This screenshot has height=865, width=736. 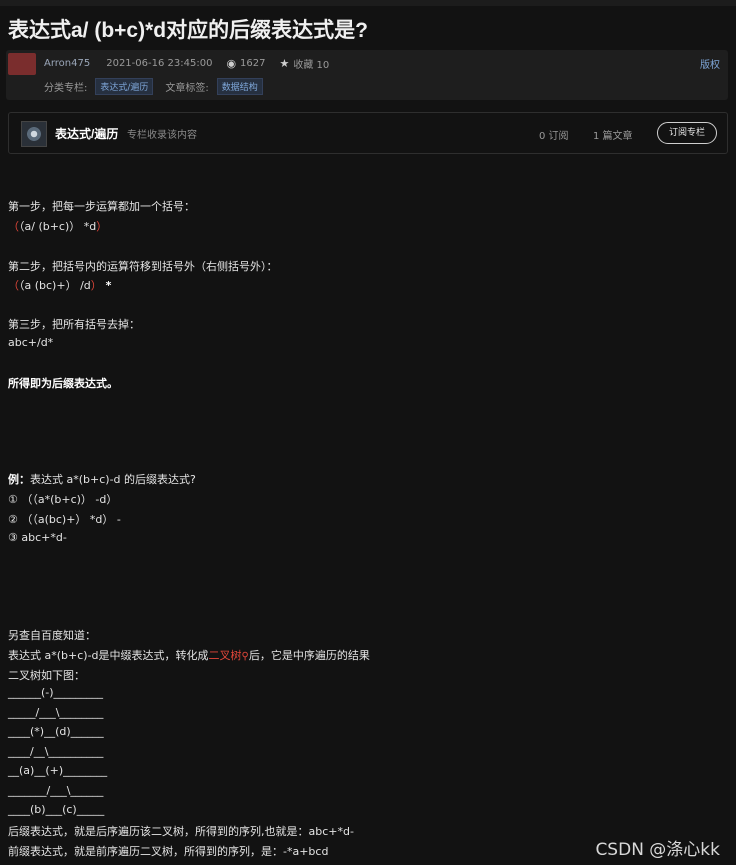 I want to click on step1-close: ）, so click(x=102, y=226).